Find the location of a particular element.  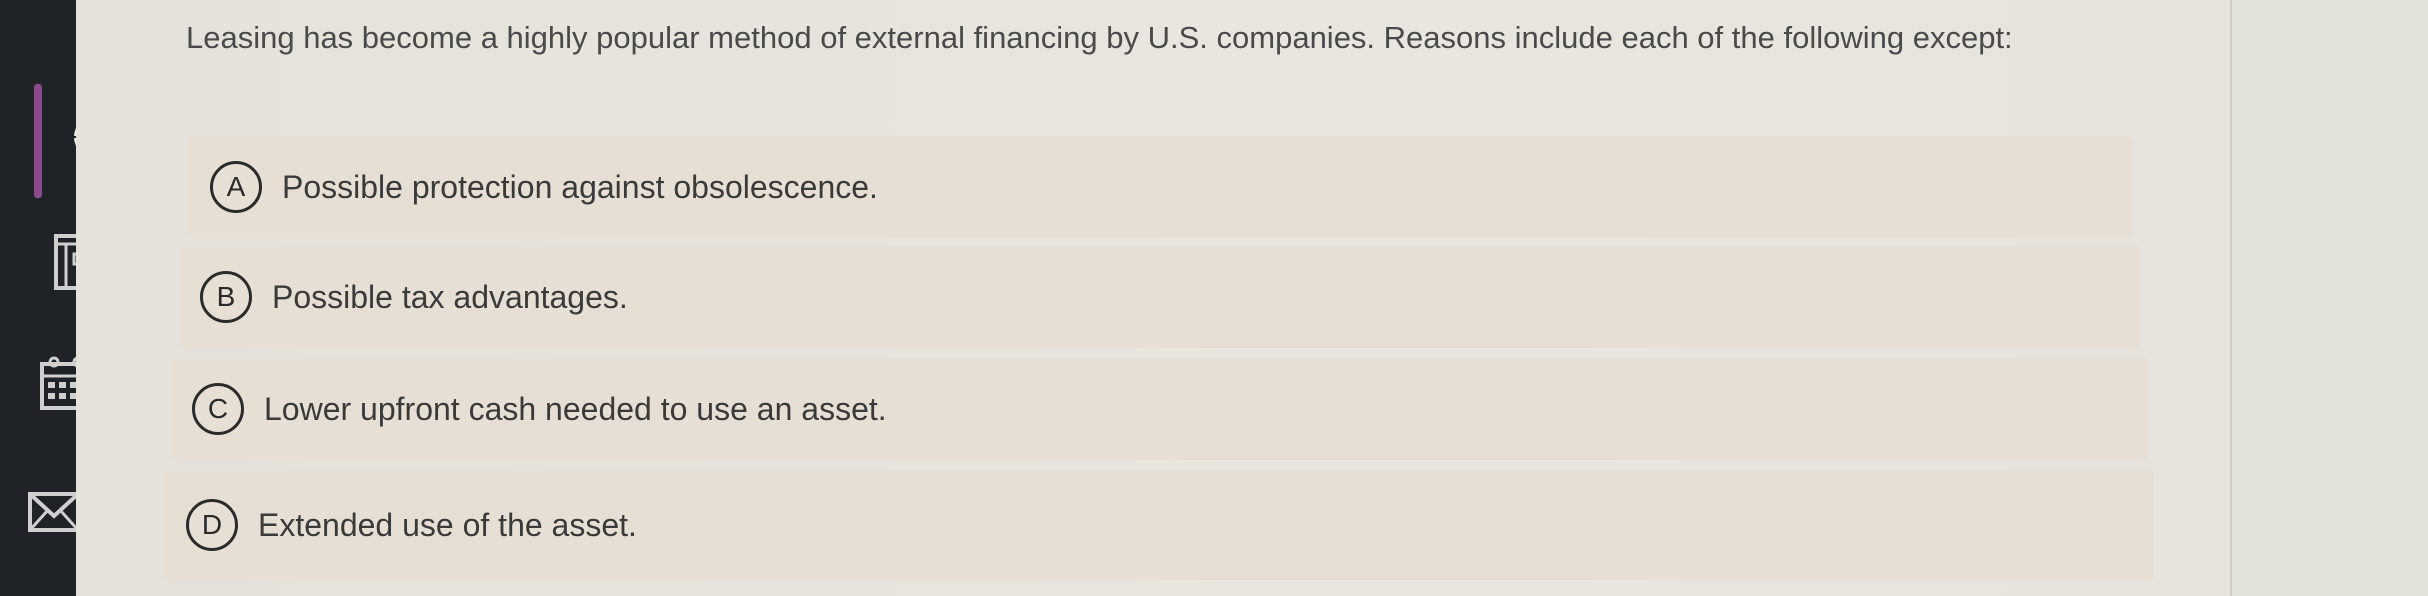

option-letter-b: B is located at coordinates (226, 297).